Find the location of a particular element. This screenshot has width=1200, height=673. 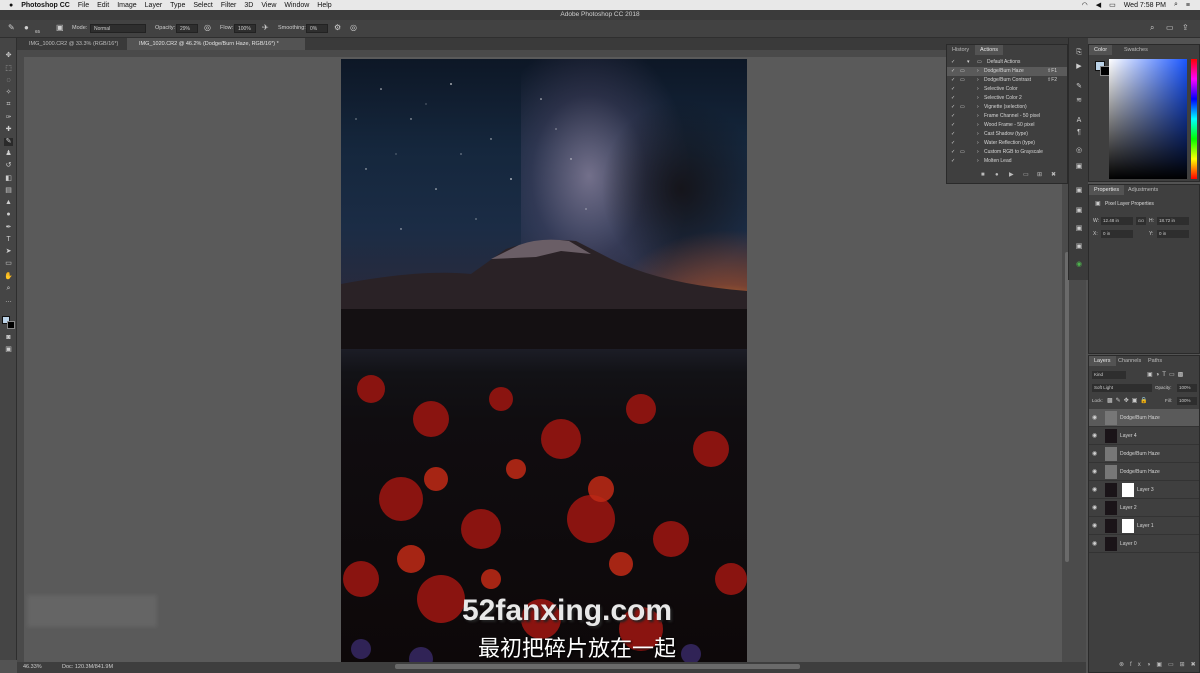

tab-channels: Channels is located at coordinates (1129, 361).